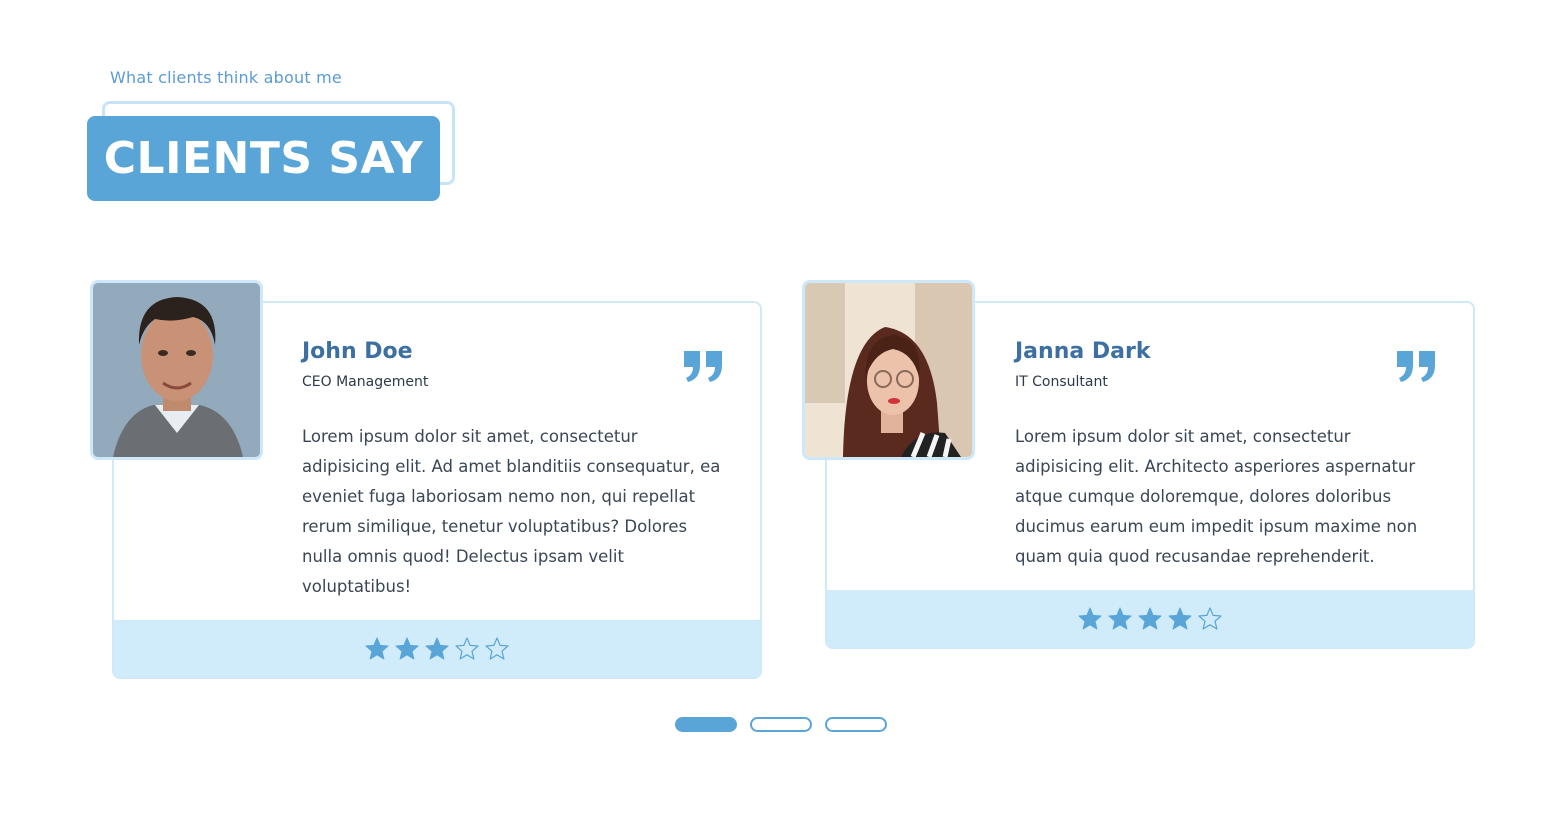 The height and width of the screenshot is (836, 1560). I want to click on man-portrait-icon, so click(176, 370).